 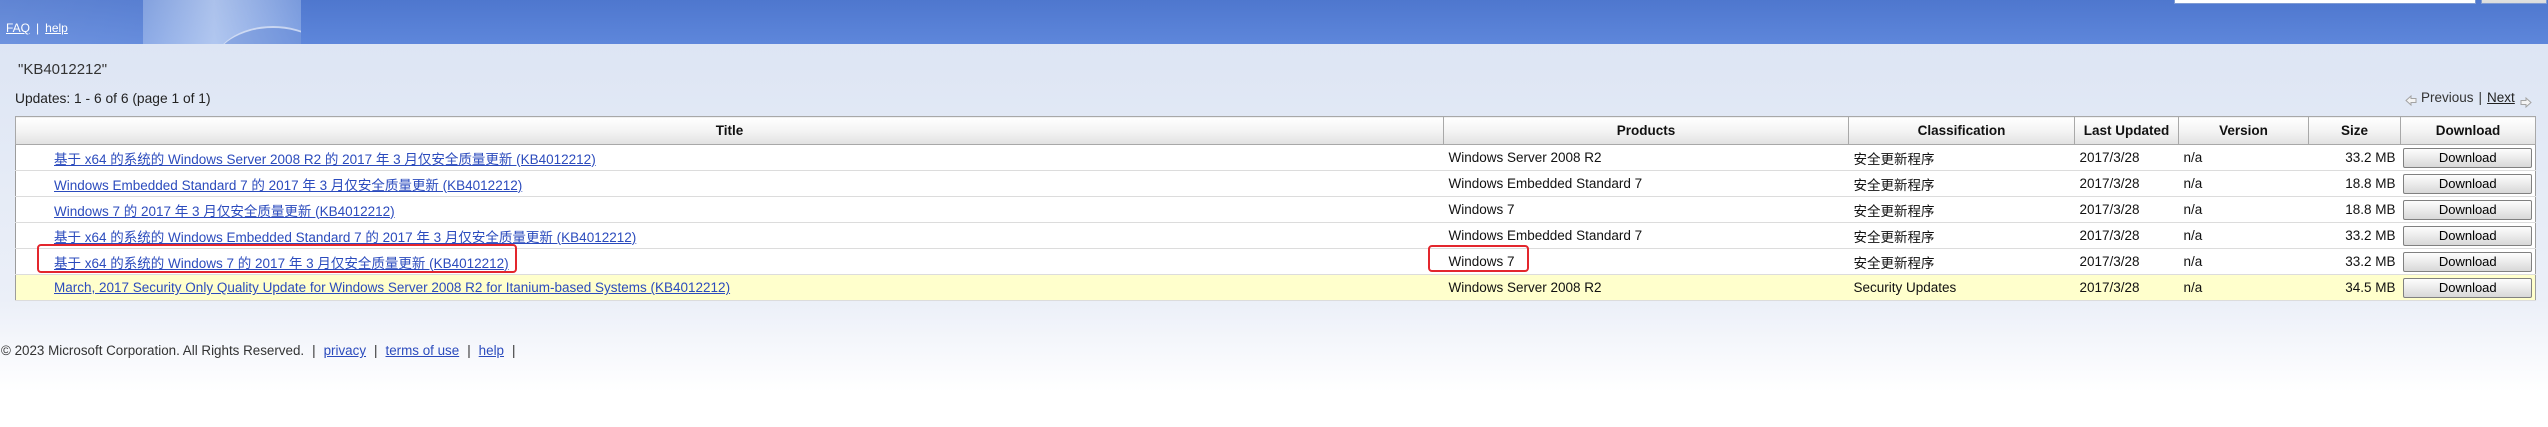 What do you see at coordinates (1961, 130) in the screenshot?
I see `column-header-classification: Classification` at bounding box center [1961, 130].